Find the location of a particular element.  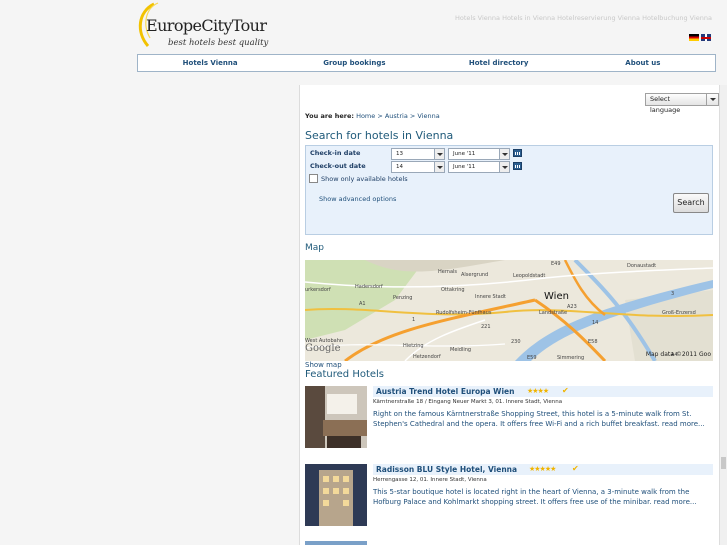

map-road: E58 is located at coordinates (593, 342).